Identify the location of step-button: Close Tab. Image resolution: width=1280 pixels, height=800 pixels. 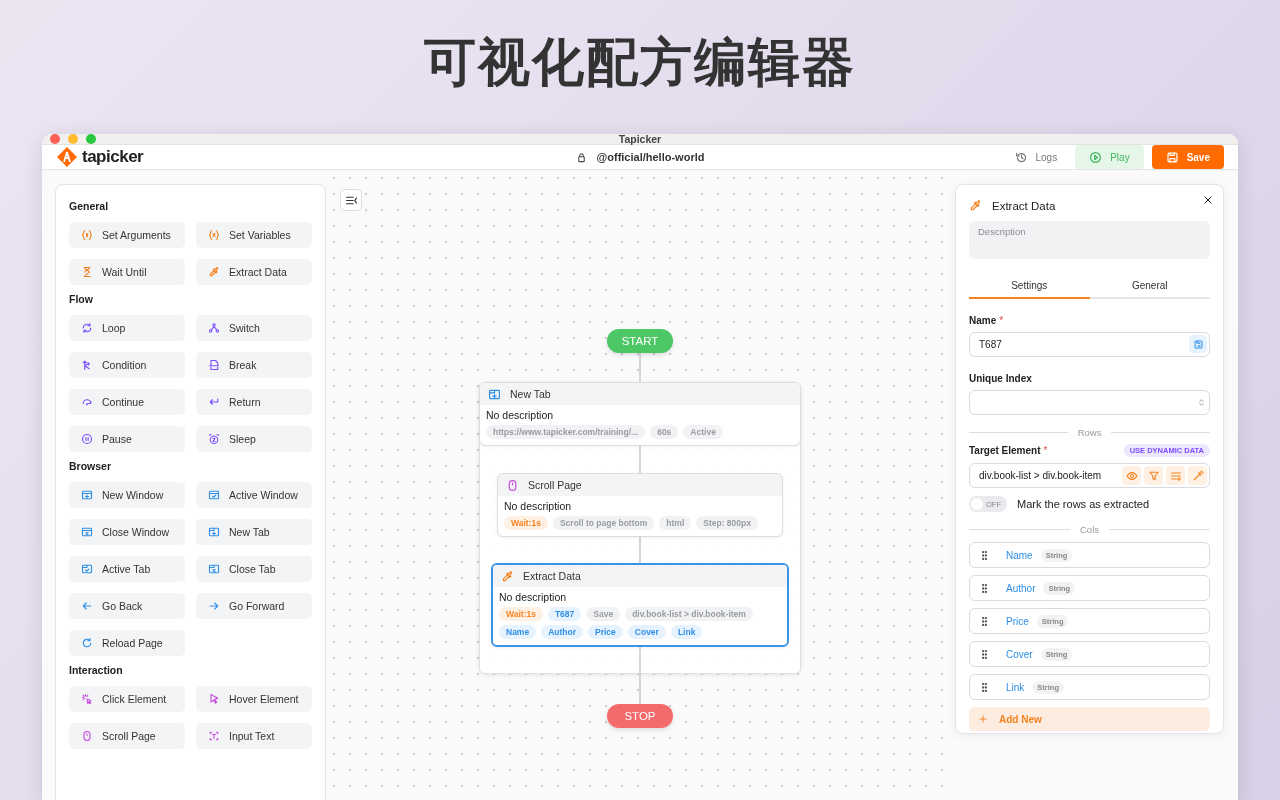
(254, 569).